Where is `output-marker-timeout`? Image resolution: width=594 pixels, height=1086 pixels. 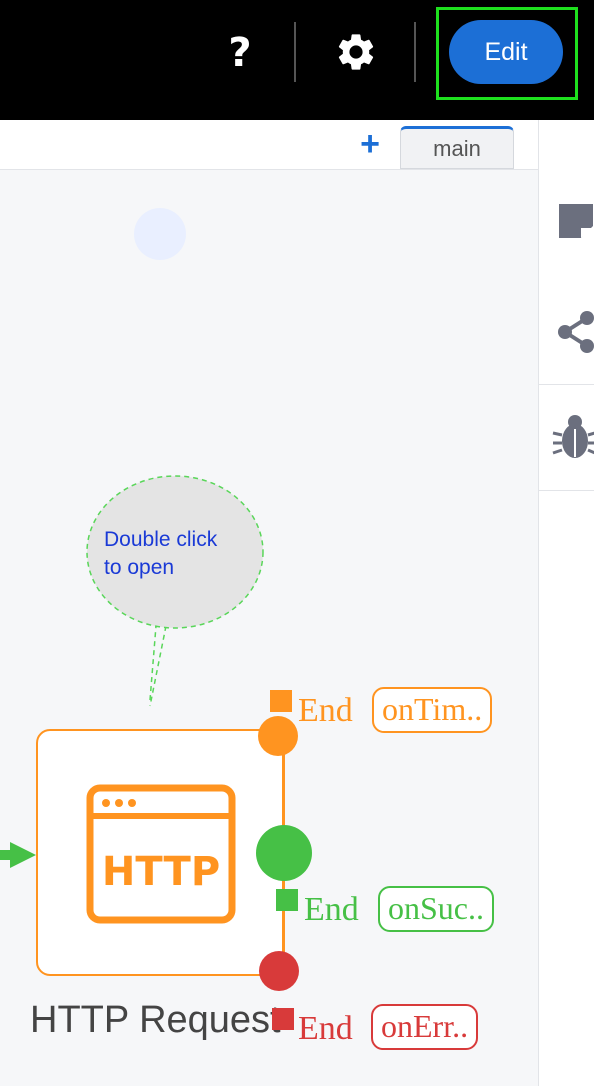
output-marker-timeout is located at coordinates (281, 701).